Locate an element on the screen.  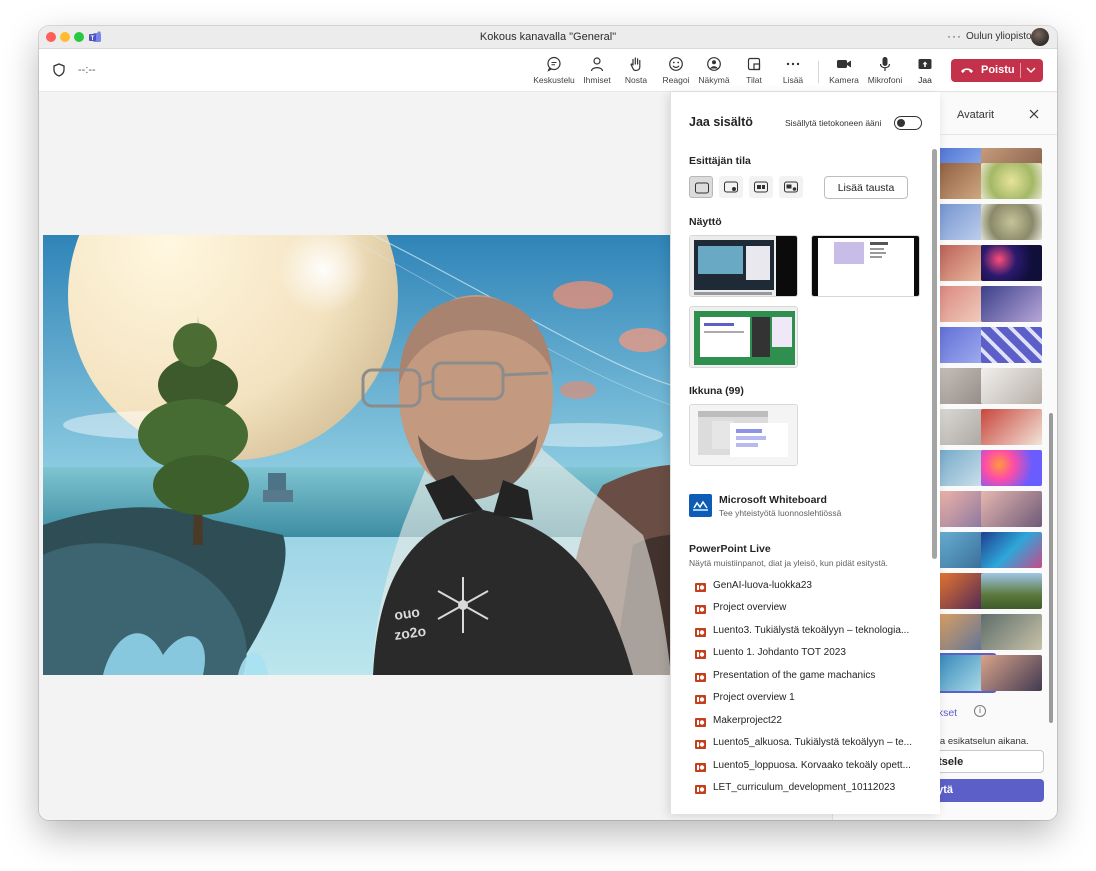
side-by-side-mode-button is located at coordinates (761, 187).